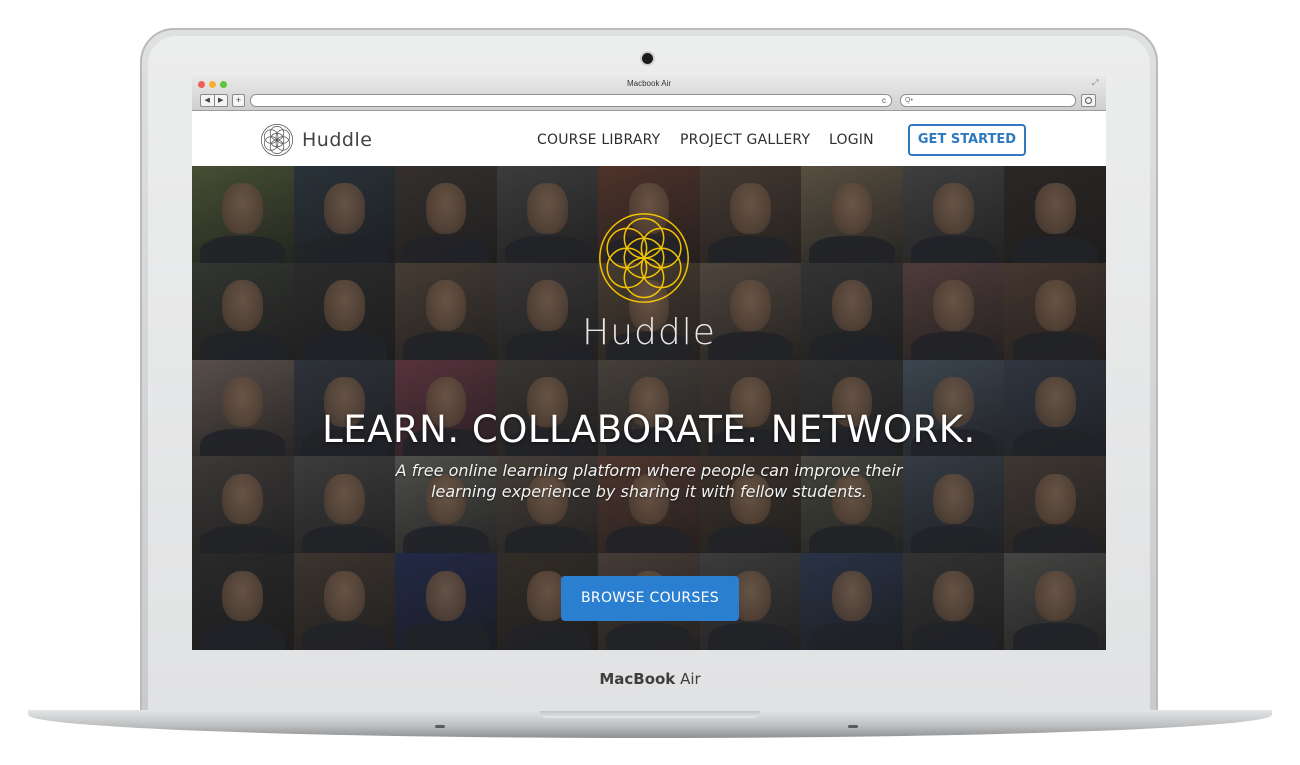  Describe the element at coordinates (207, 100) in the screenshot. I see `back-button: ◀` at that location.